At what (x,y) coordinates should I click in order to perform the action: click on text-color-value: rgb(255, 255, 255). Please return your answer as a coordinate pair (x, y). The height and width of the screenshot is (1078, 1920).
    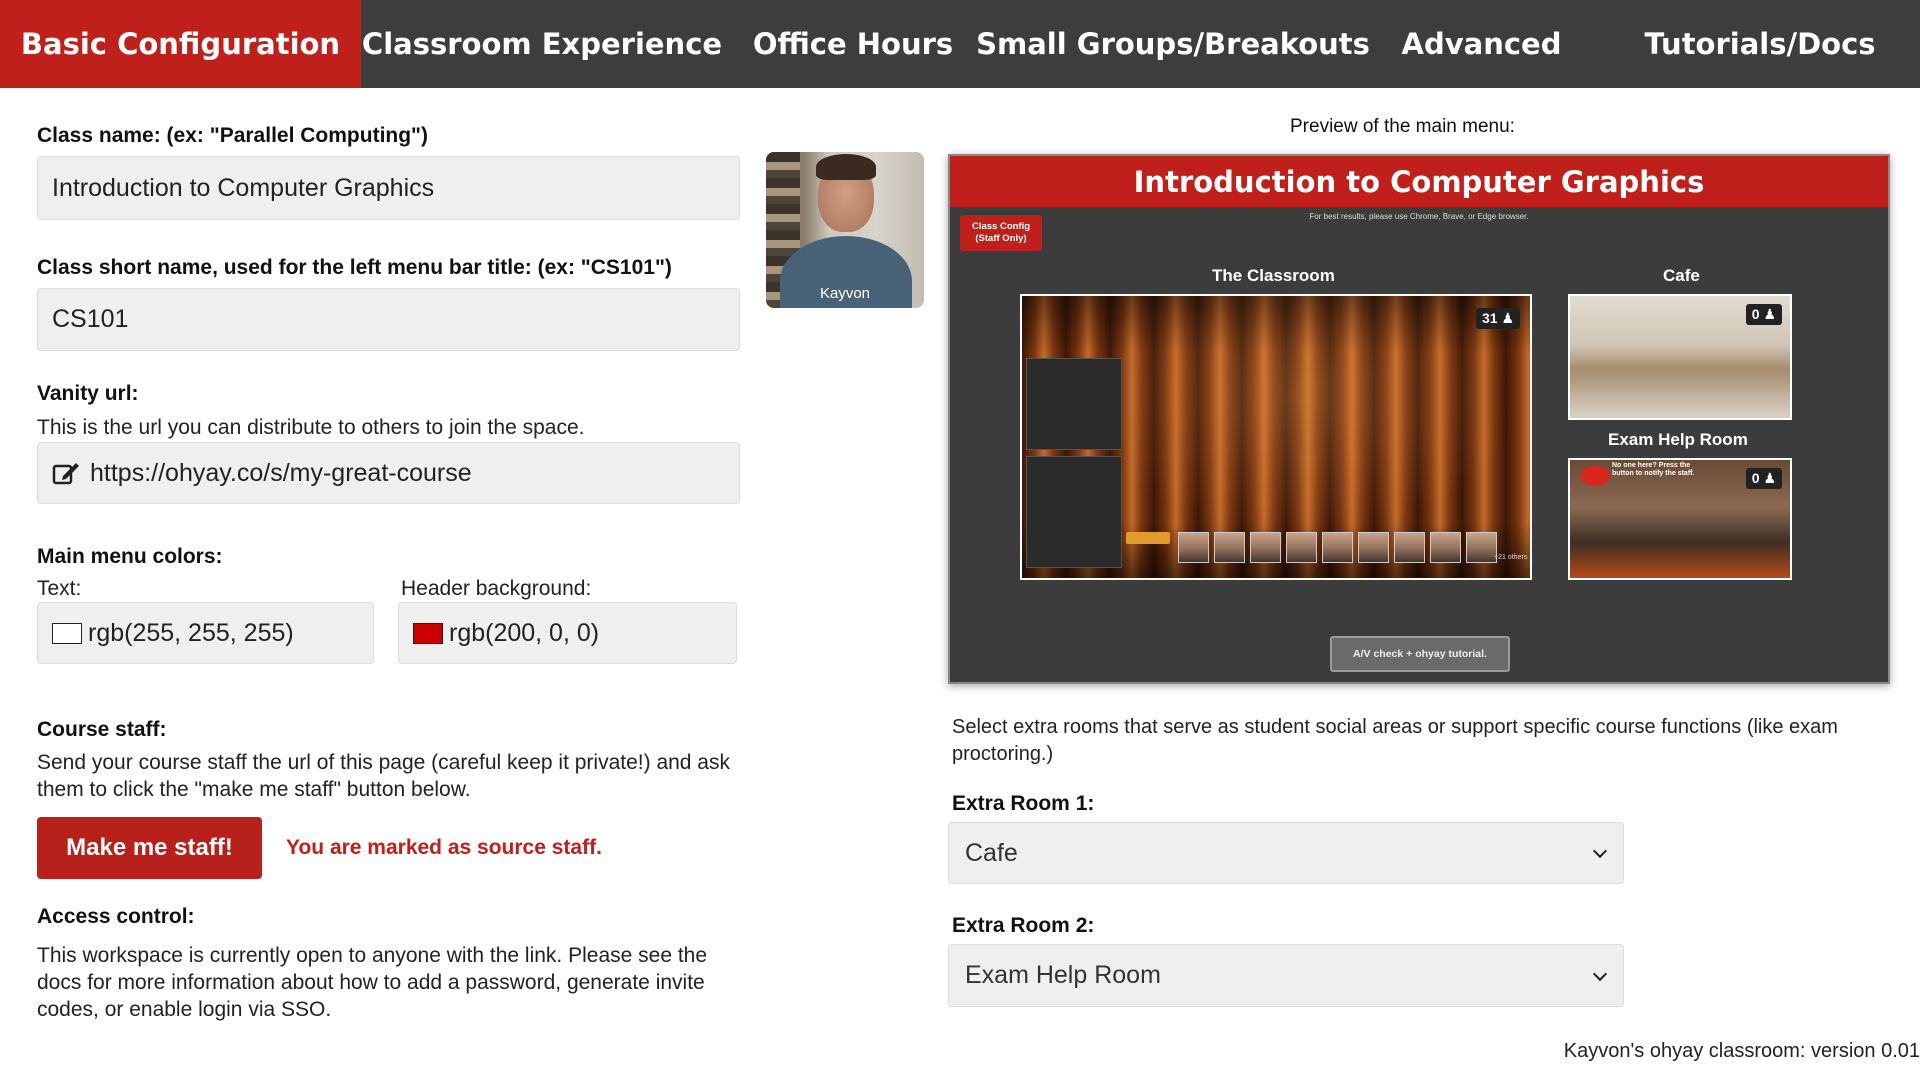
    Looking at the image, I should click on (191, 632).